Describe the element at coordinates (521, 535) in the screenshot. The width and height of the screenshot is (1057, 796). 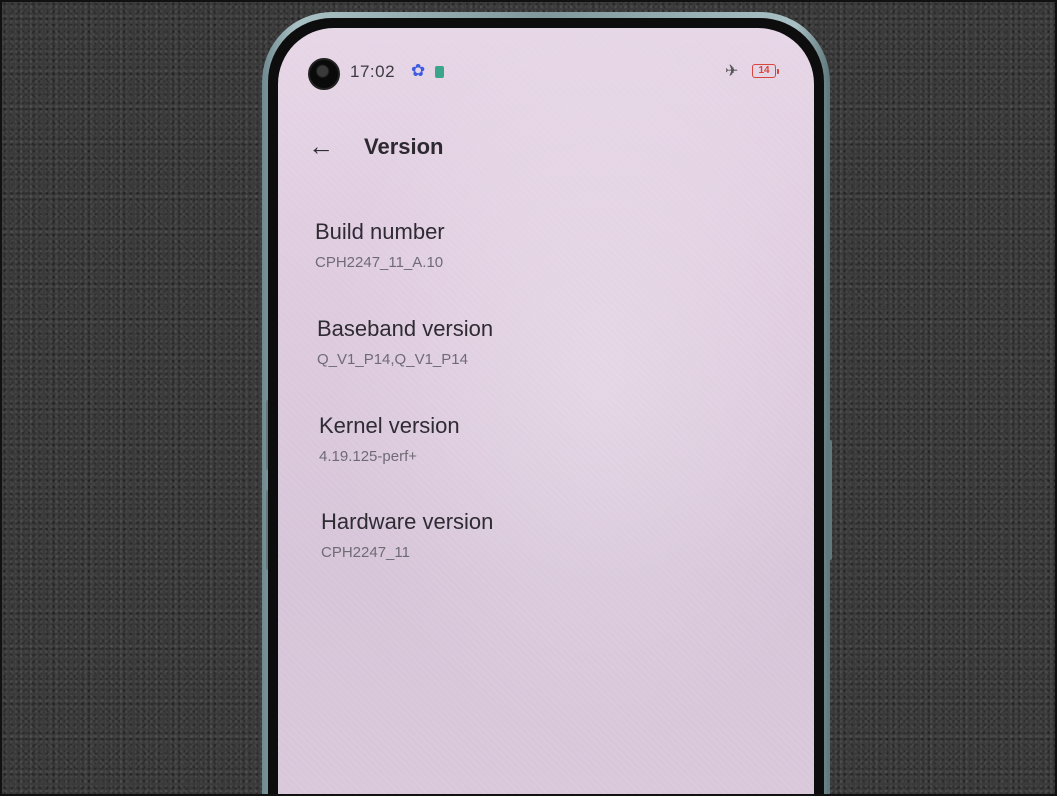
I see `list-item-hardware-version: Hardware version CPH2247_11` at that location.